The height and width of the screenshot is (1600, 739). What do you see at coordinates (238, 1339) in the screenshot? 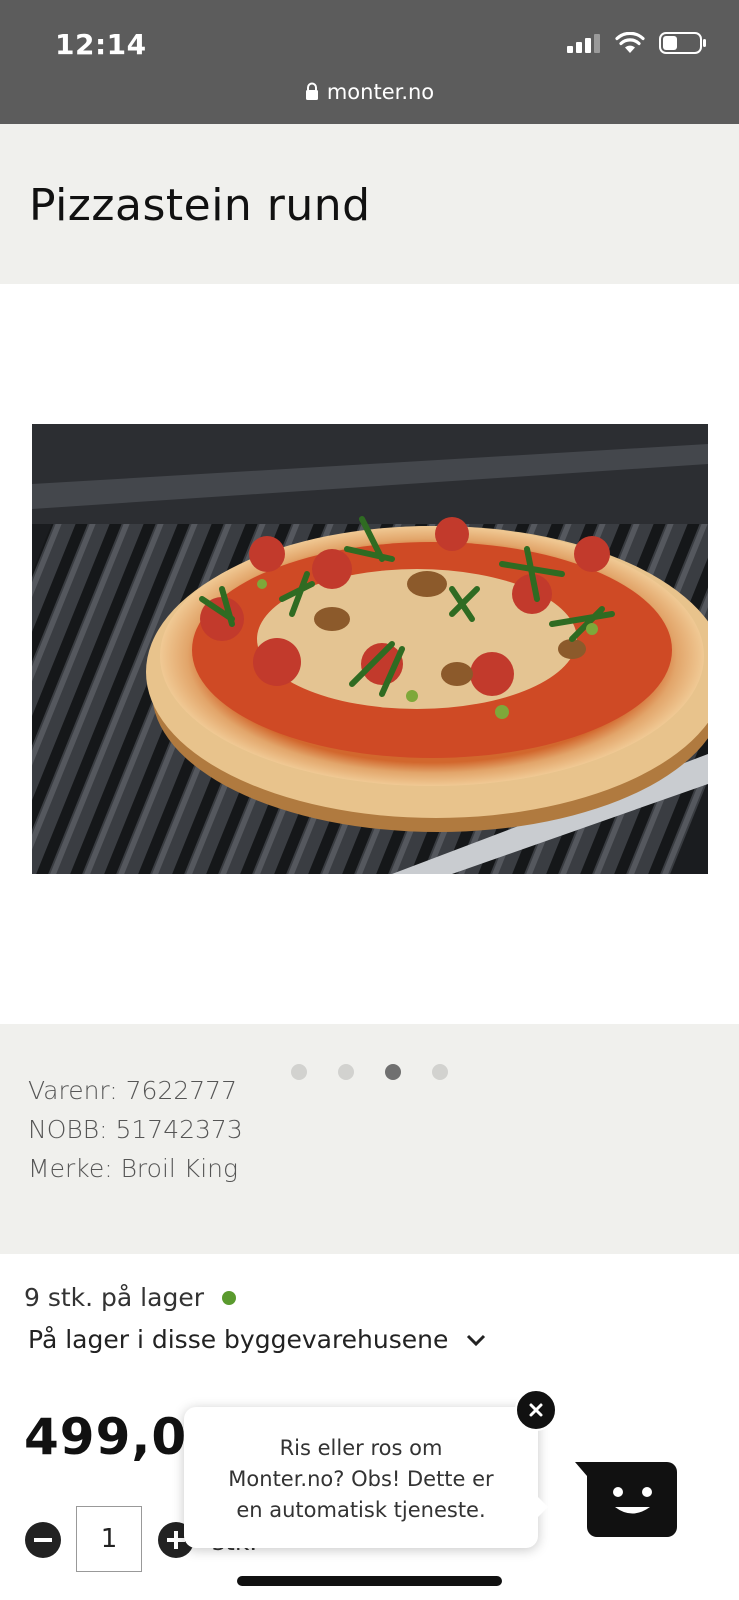
I see `store-availability-label: På lager i disse byggevarehusene` at bounding box center [238, 1339].